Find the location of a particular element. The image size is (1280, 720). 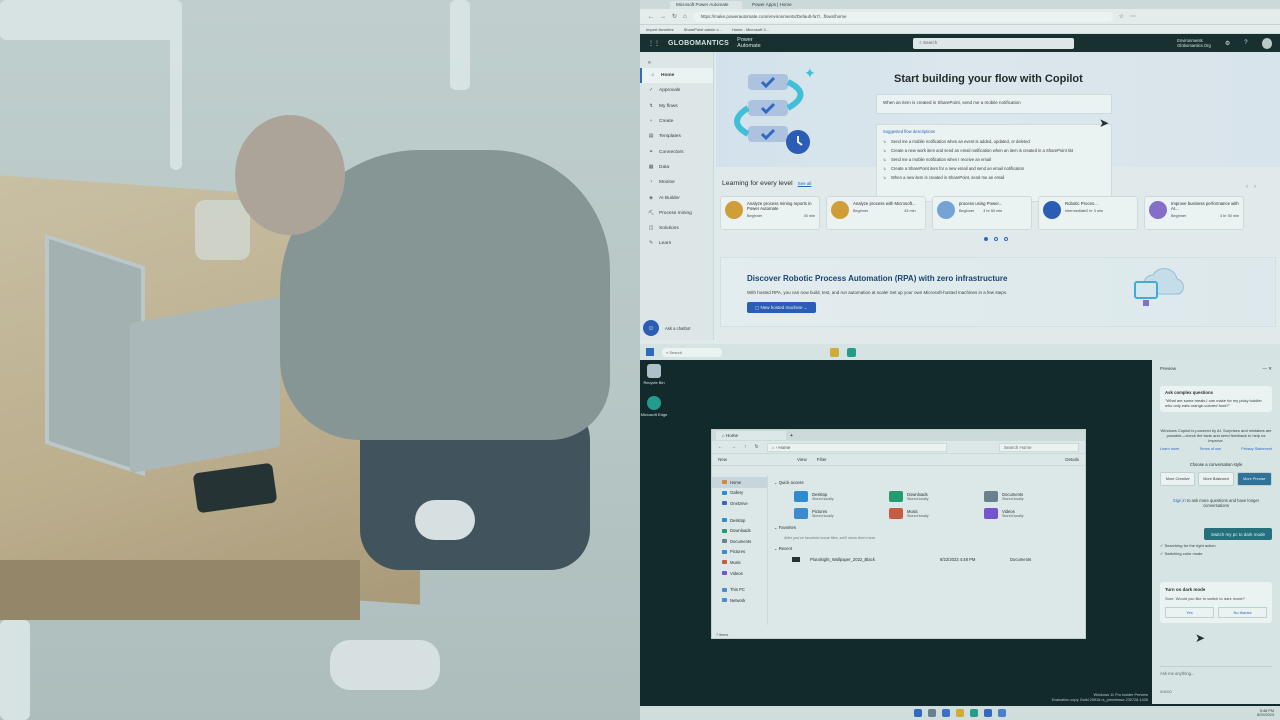

learning-card: Robotic Proces... Intermediate 2 hr 3 min is located at coordinates (1088, 213).